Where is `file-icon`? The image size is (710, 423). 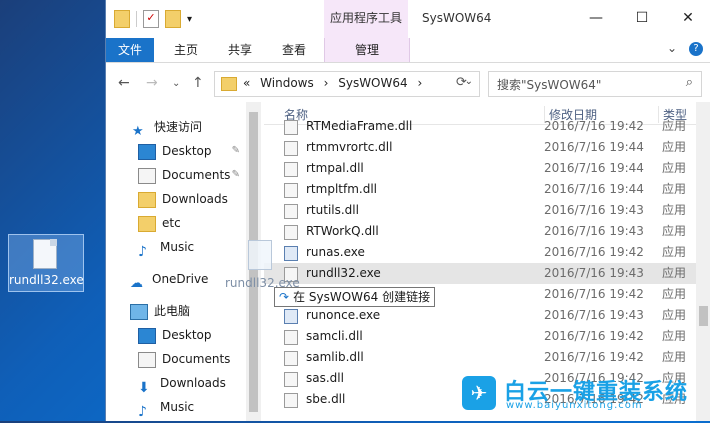
file-icon is located at coordinates (45, 254).